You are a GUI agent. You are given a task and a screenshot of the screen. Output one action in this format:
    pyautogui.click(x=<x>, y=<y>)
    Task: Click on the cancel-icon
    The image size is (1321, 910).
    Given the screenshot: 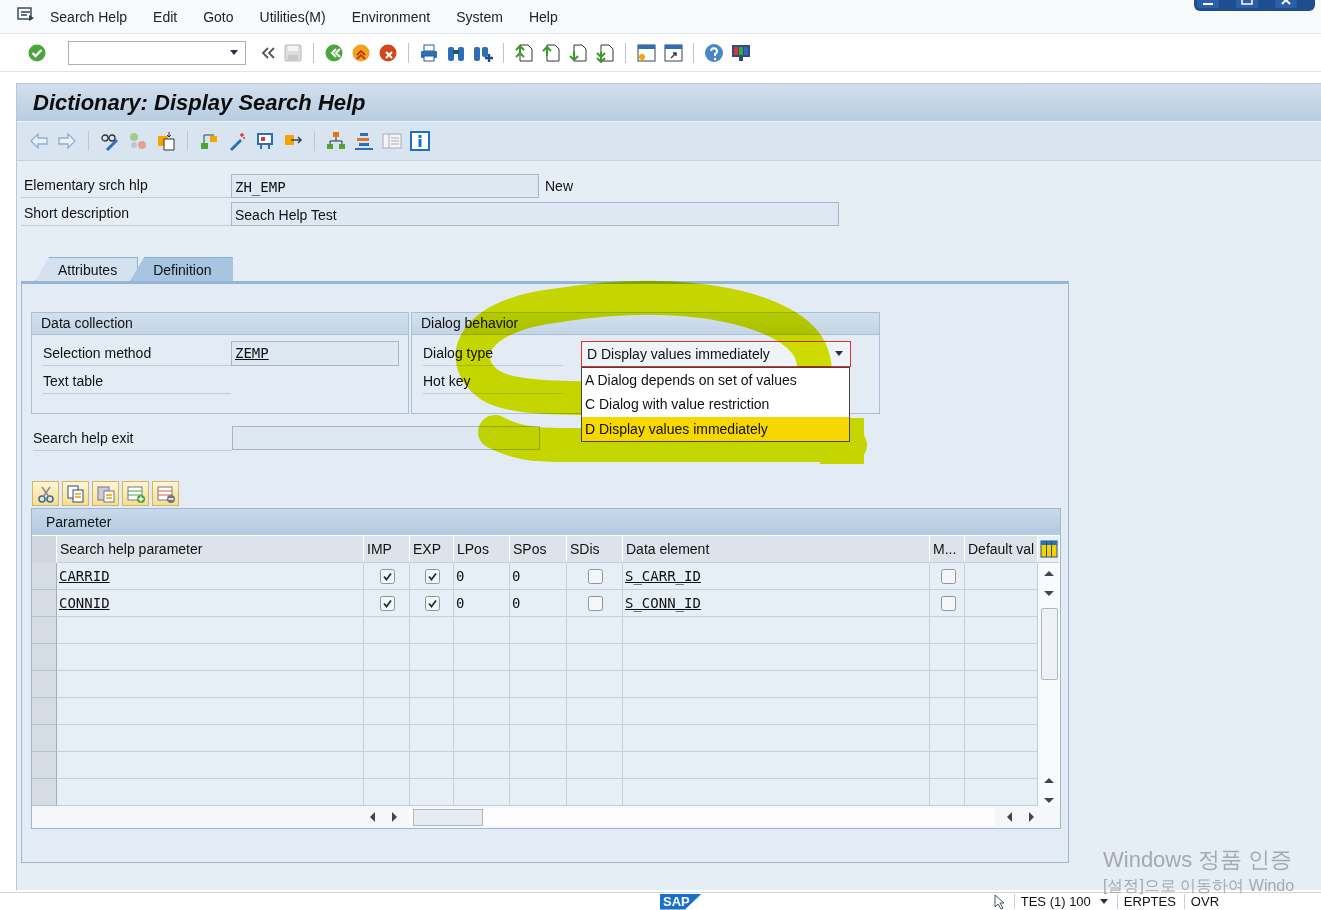 What is the action you would take?
    pyautogui.click(x=388, y=52)
    